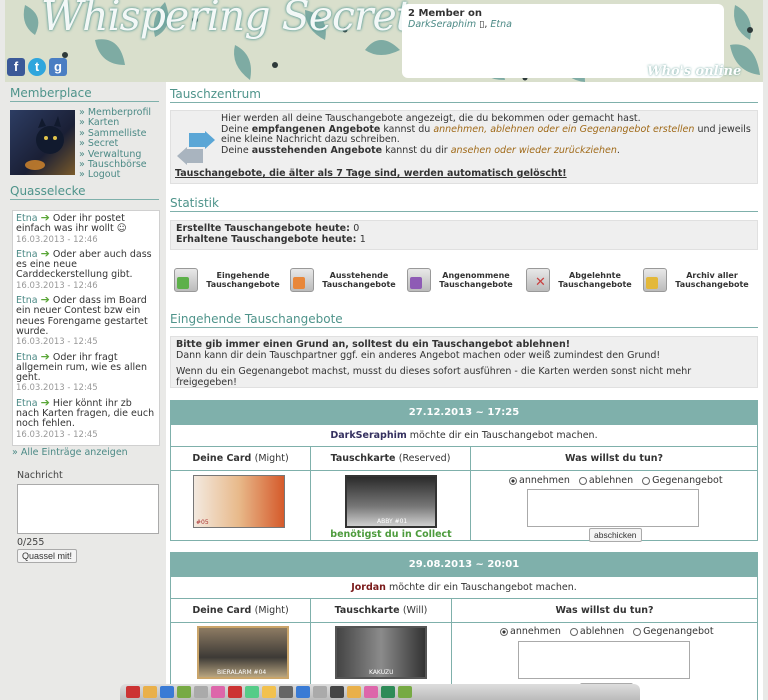  Describe the element at coordinates (460, 281) in the screenshot. I see `nav-accepted-offers: Angenommene Tauschangebote` at that location.